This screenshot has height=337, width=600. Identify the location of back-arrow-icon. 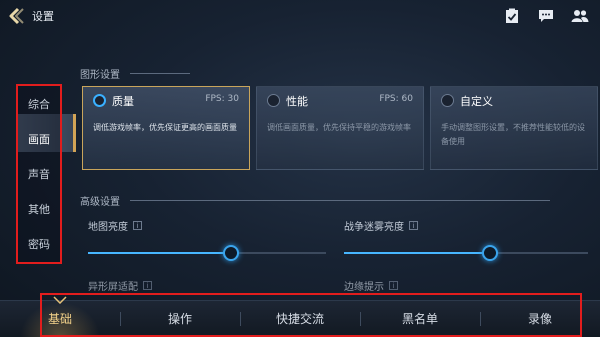
(16, 16).